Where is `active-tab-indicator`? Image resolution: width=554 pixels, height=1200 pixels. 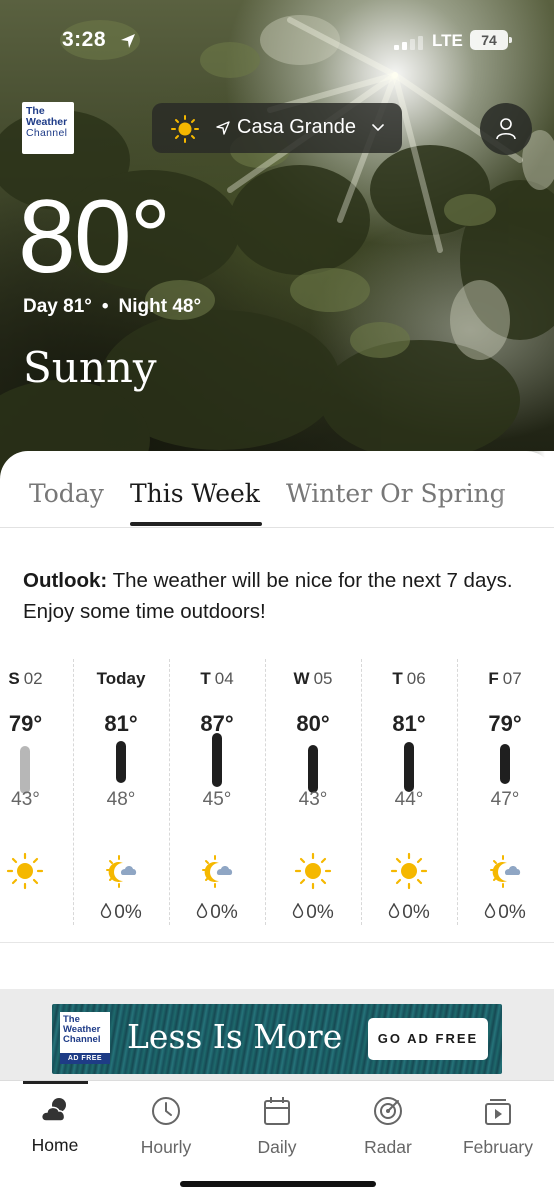
active-tab-indicator is located at coordinates (196, 524).